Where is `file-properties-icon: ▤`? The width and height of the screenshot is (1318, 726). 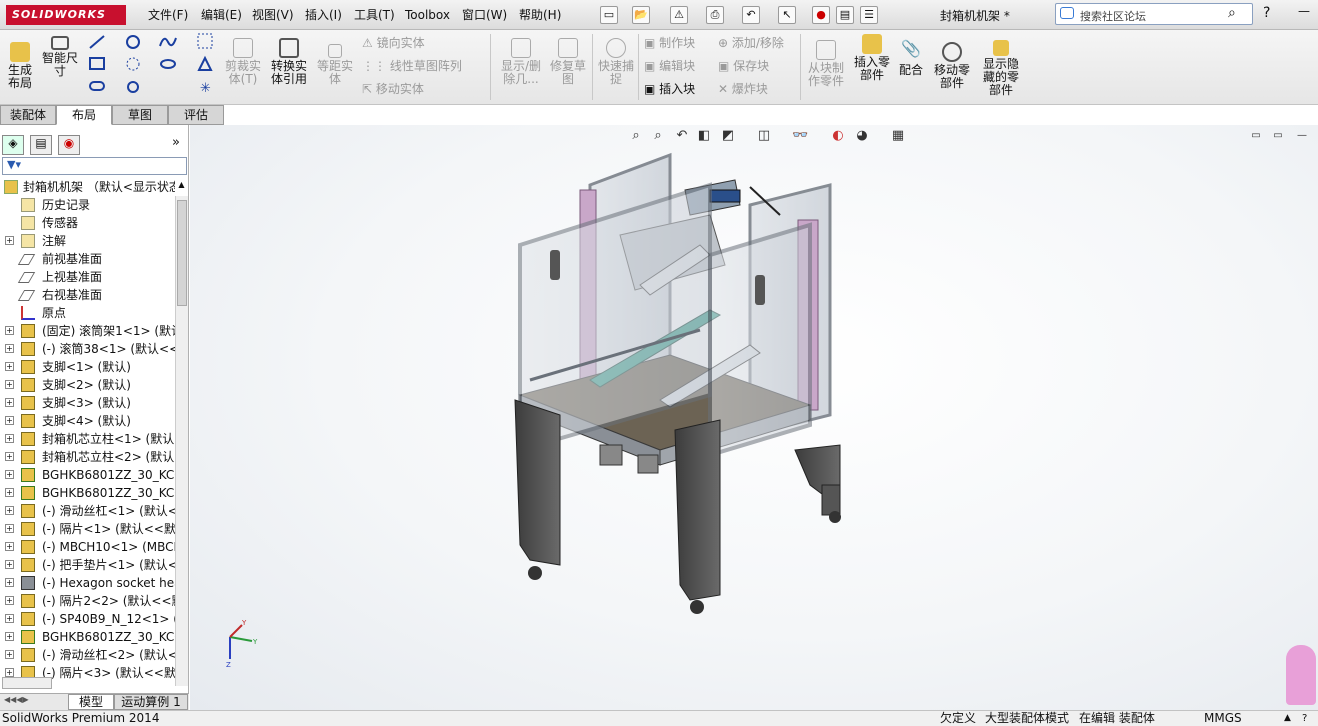
file-properties-icon: ▤ is located at coordinates (845, 15).